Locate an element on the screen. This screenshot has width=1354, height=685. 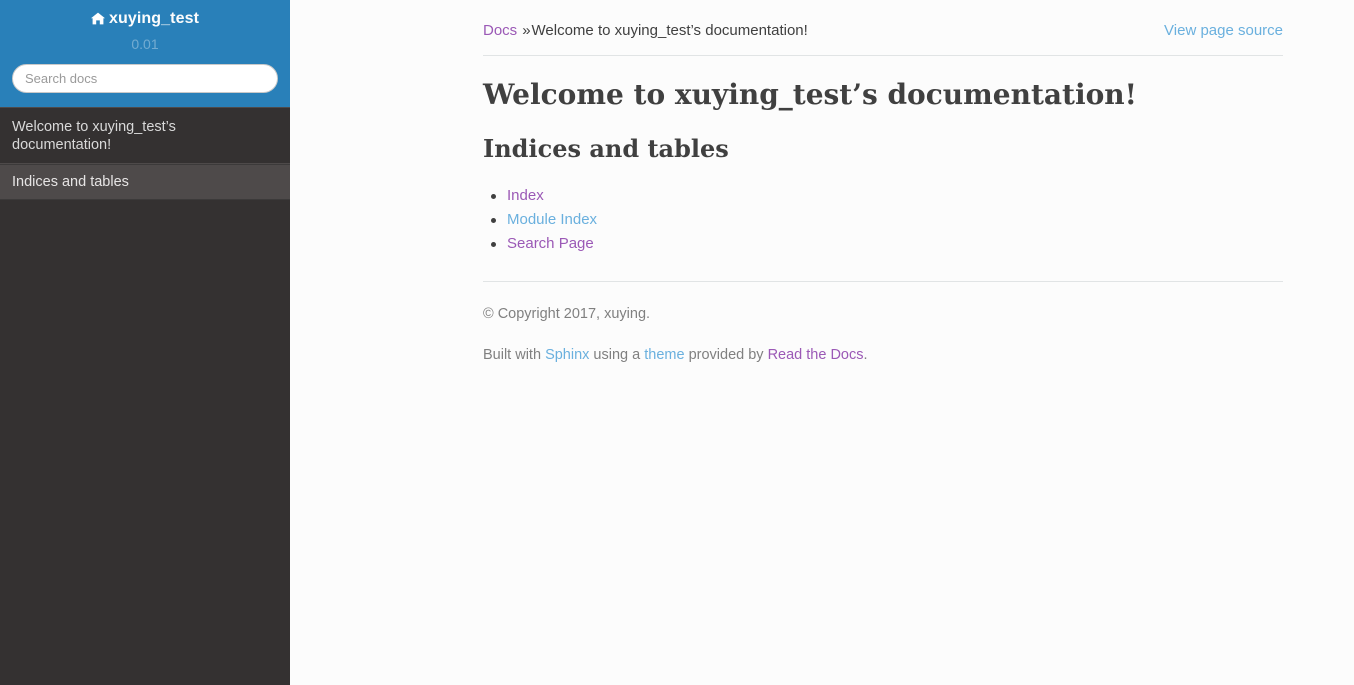
sidebar-header: xuying_test 0.01 is located at coordinates (145, 53).